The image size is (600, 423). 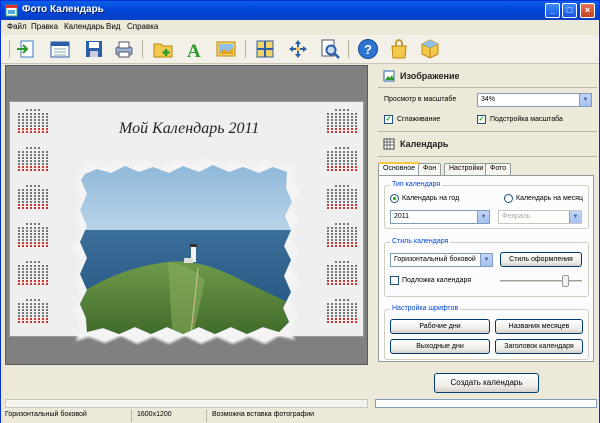 I want to click on help-icon: ?, so click(x=368, y=49).